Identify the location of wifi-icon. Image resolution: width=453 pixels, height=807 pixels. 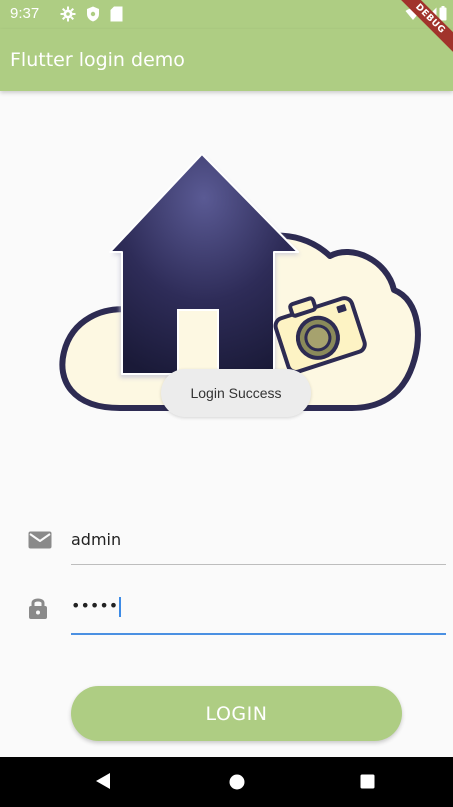
(413, 15).